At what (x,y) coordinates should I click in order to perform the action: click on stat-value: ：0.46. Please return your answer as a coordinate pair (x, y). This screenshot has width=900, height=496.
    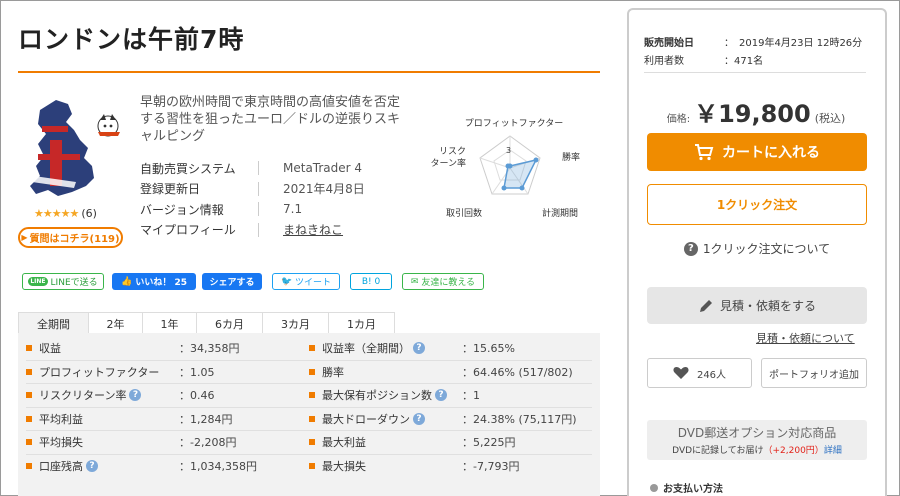
    Looking at the image, I should click on (197, 396).